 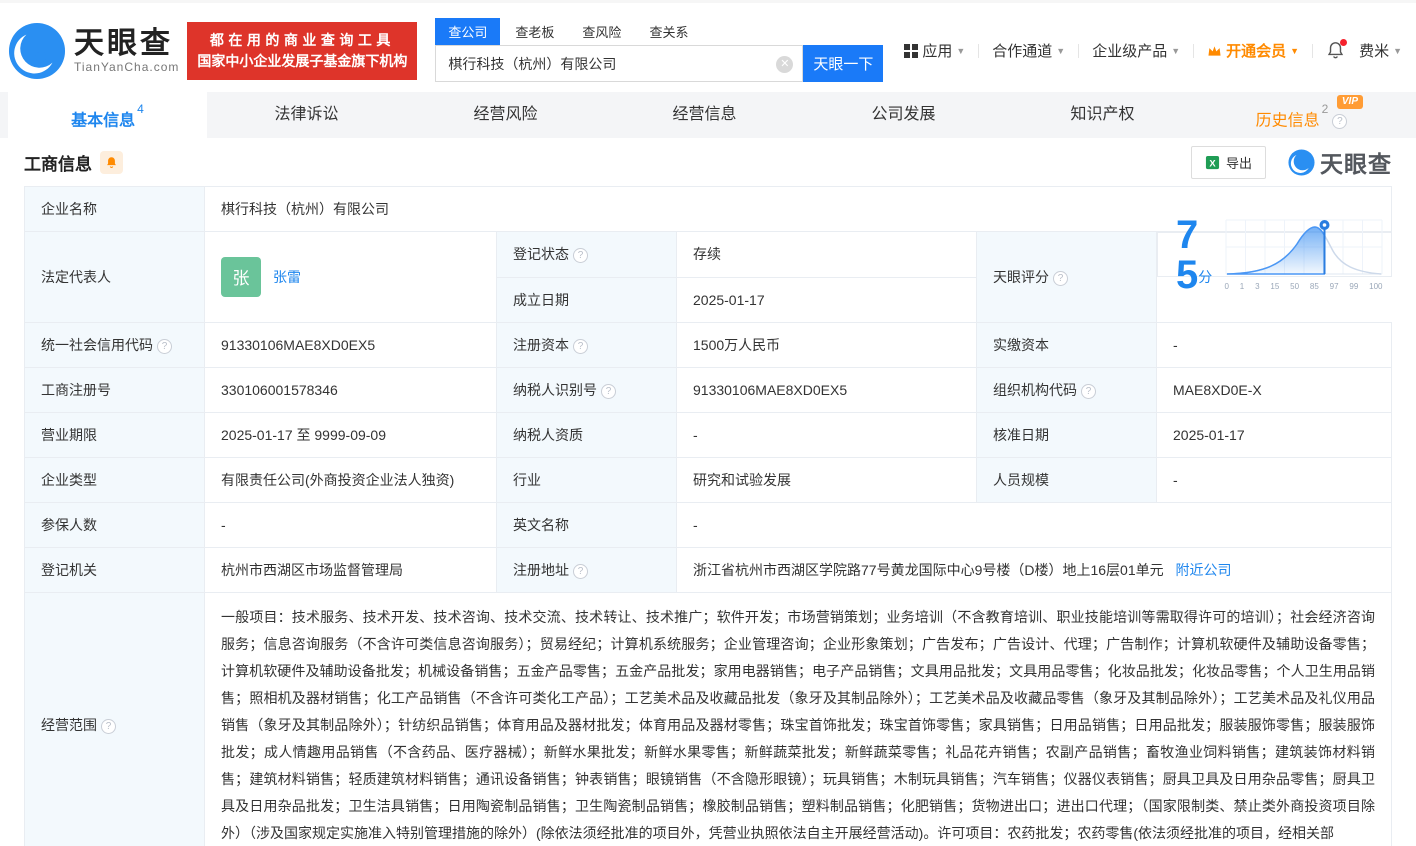 I want to click on reg-number-value: 330106001578346, so click(x=350, y=389).